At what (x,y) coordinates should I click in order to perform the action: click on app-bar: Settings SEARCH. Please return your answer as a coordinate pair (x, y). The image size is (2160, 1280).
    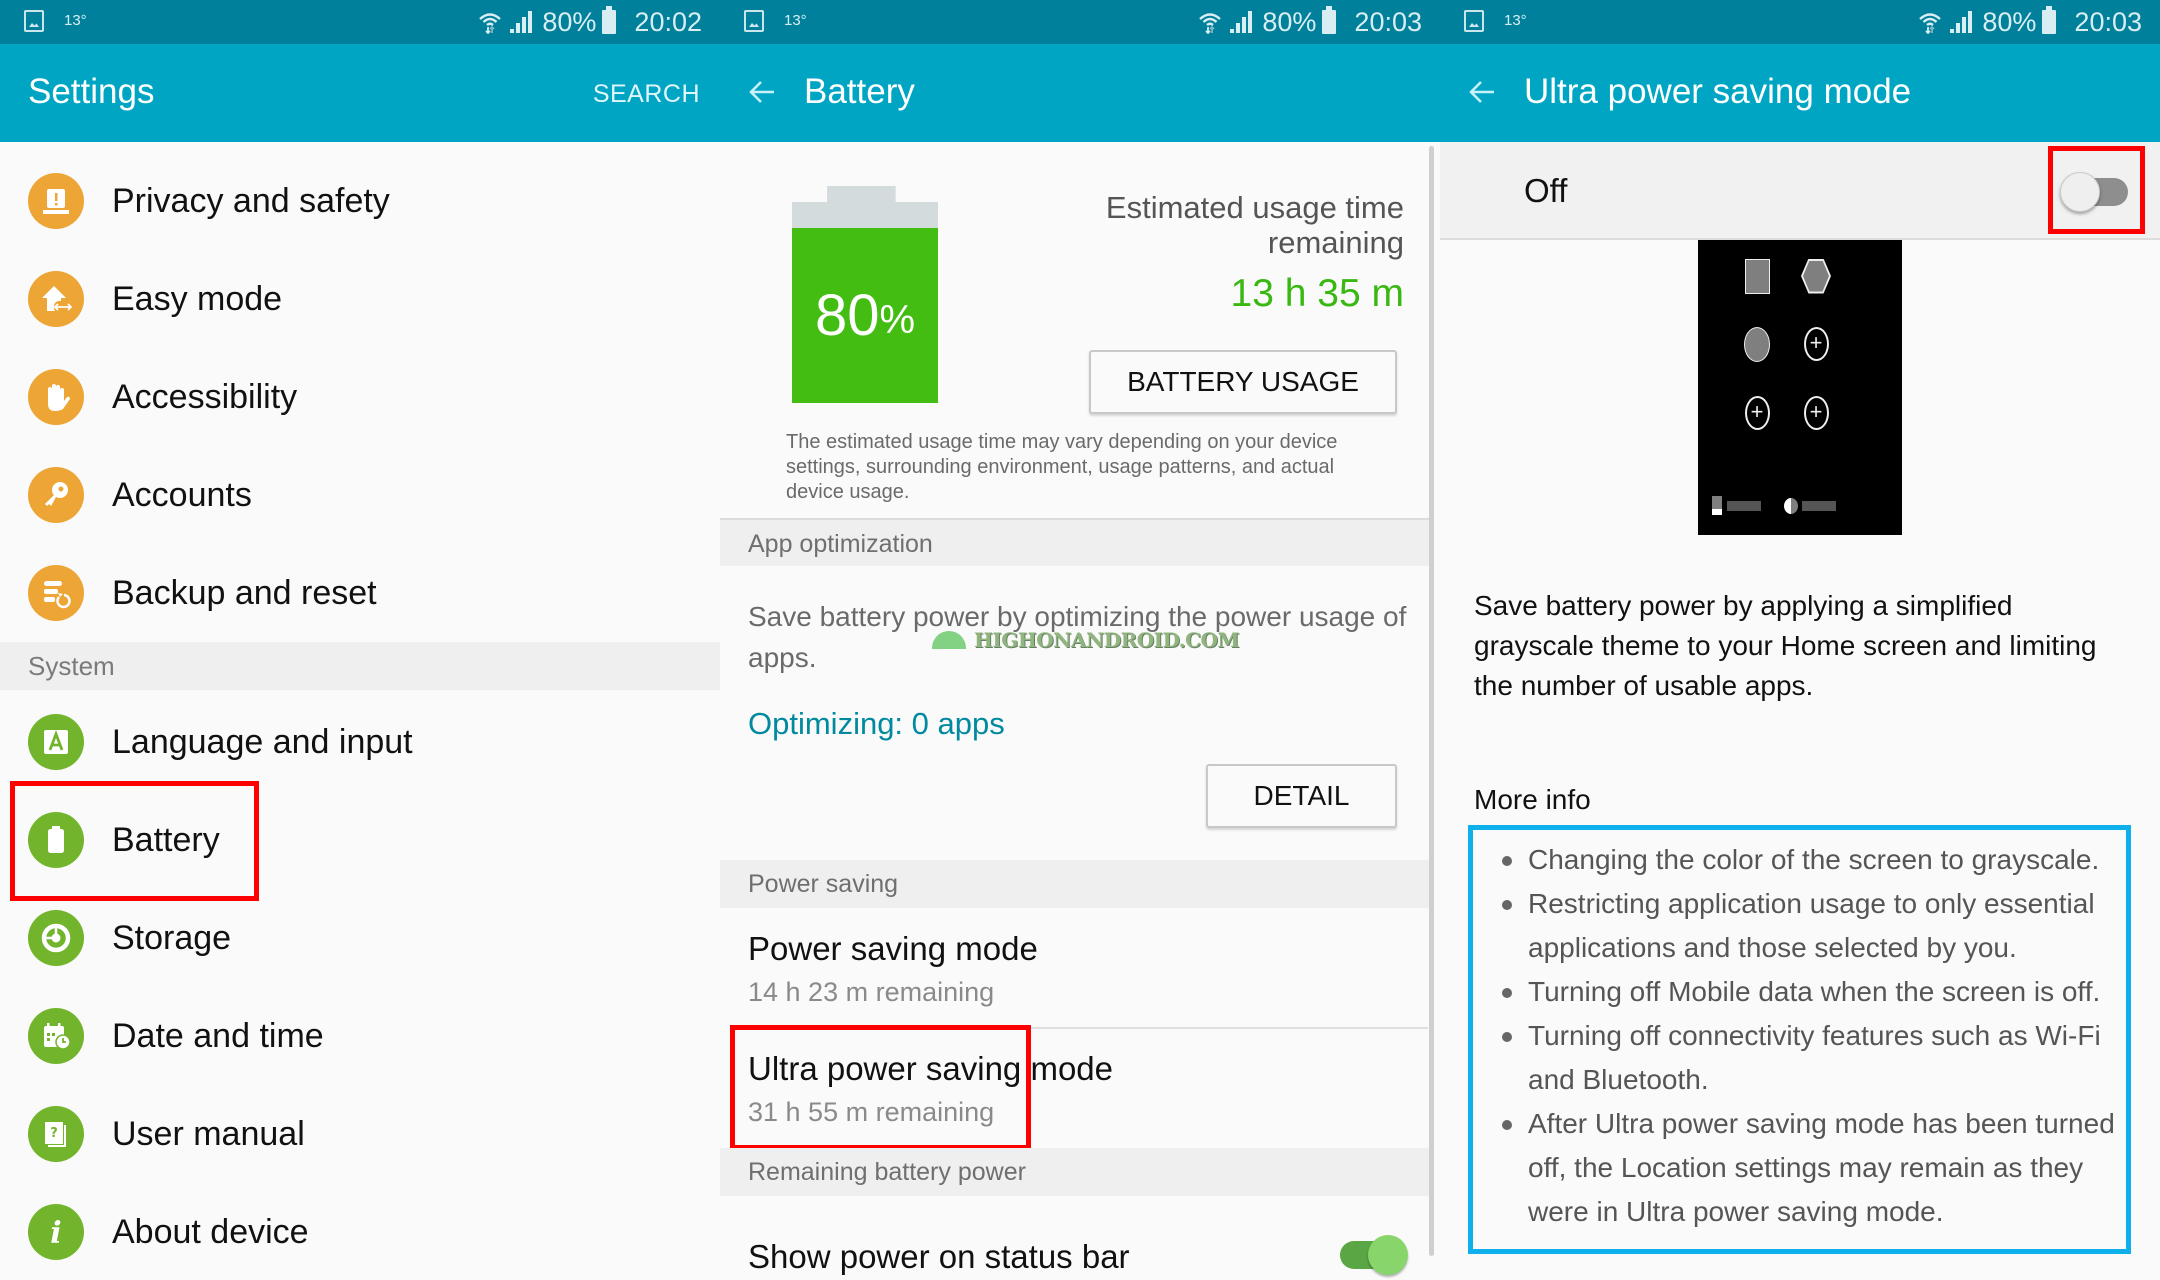
    Looking at the image, I should click on (360, 93).